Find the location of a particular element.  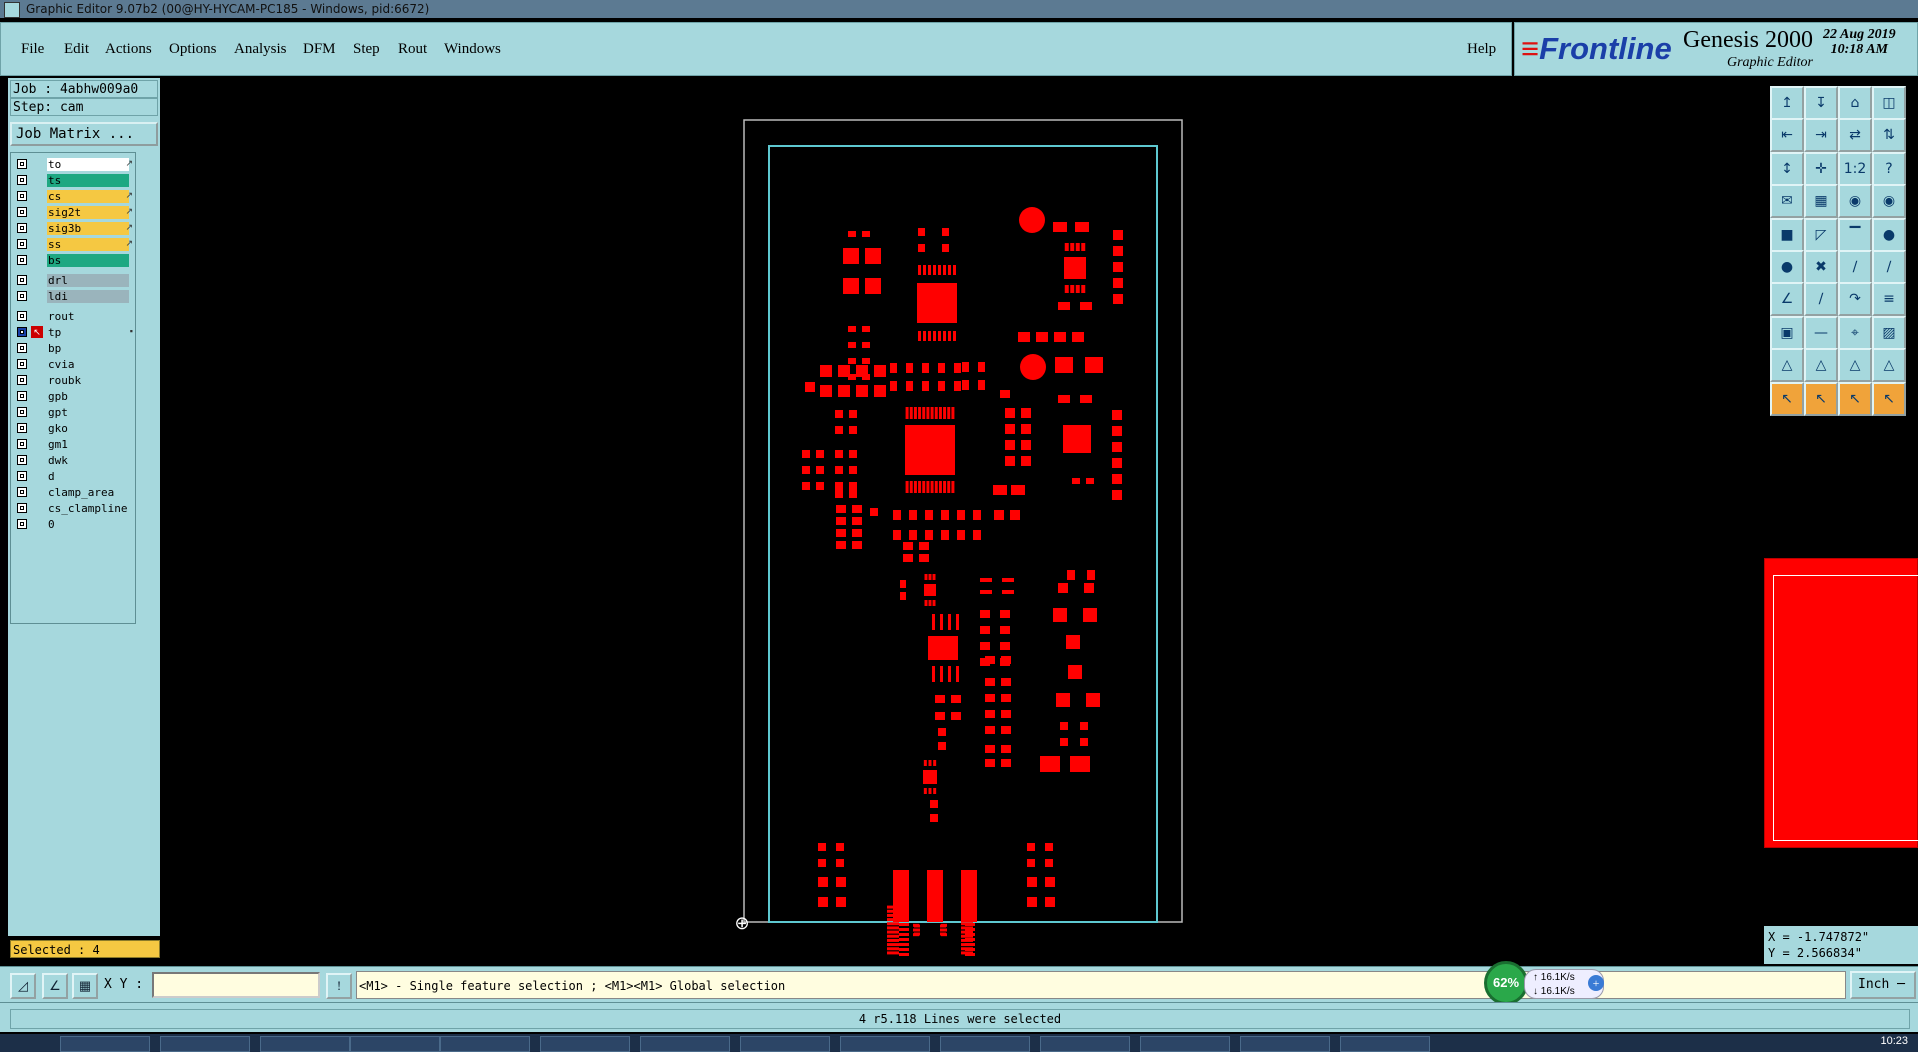

tool-button-r6-c2: ↷ is located at coordinates (1855, 299).